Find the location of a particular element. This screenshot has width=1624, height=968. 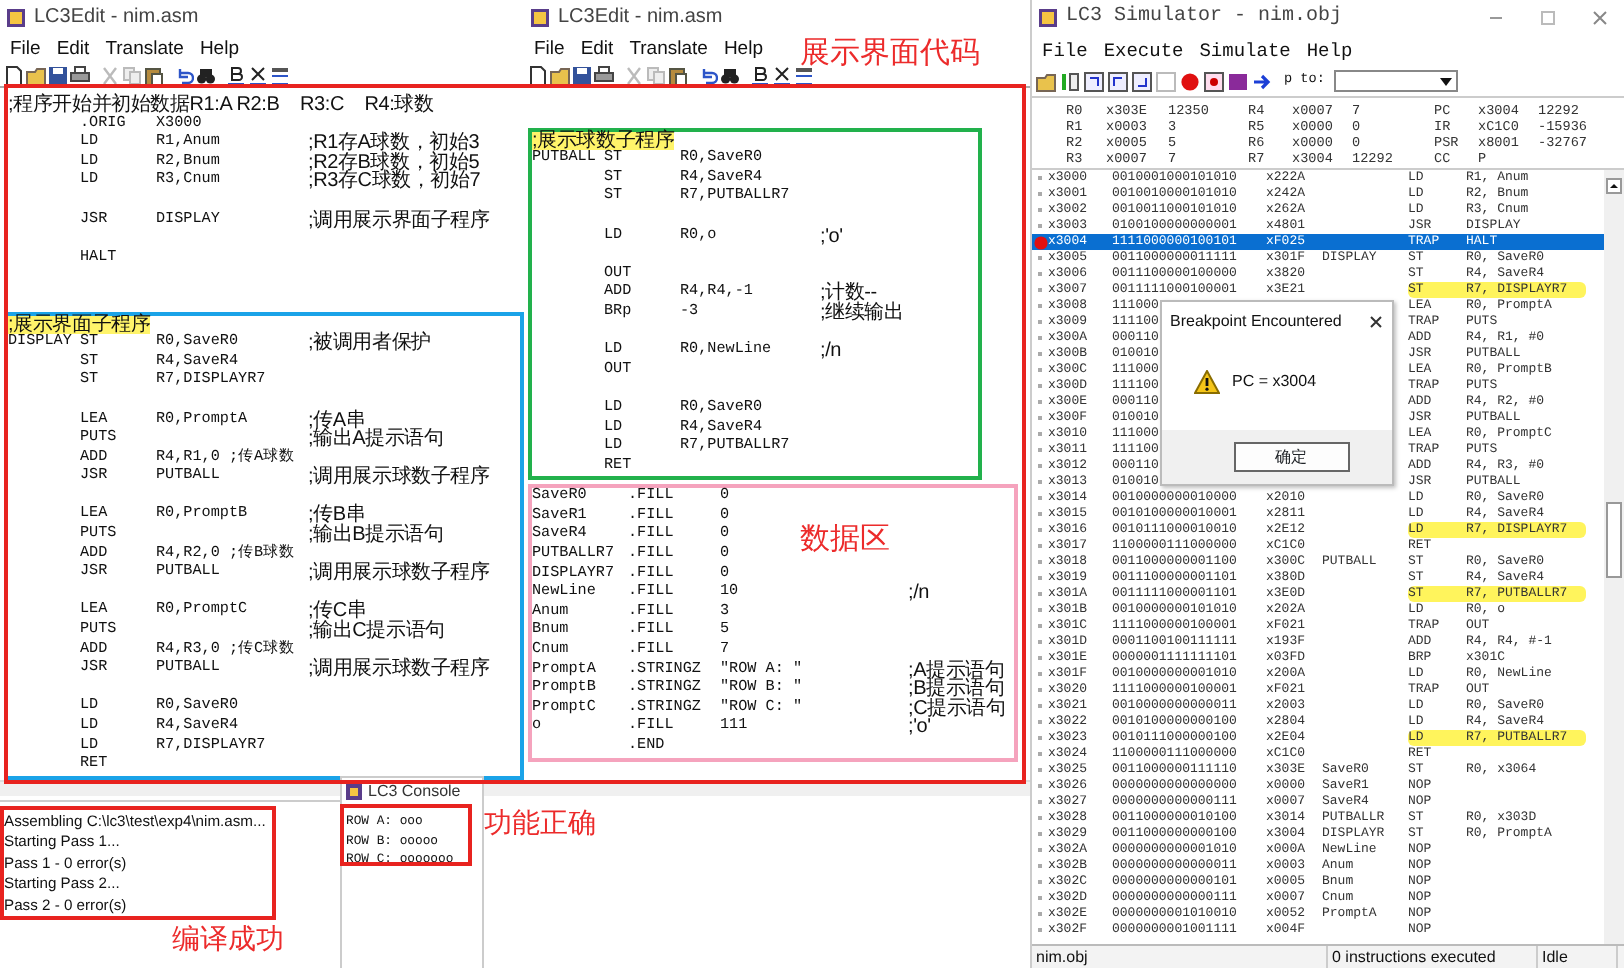

code-comment: ;B提示语句 is located at coordinates (956, 690).